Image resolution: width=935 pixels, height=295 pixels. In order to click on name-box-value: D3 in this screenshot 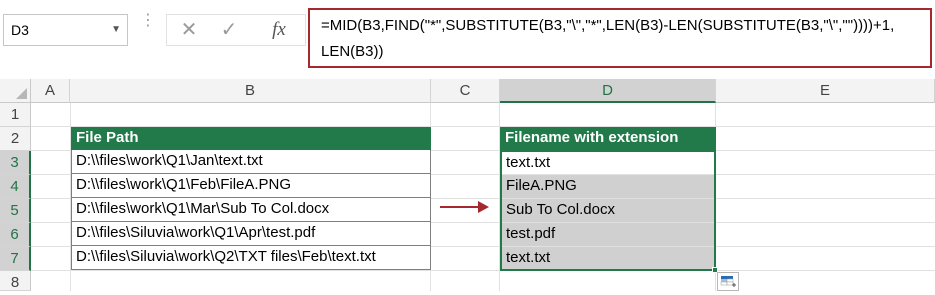, I will do `click(20, 30)`.